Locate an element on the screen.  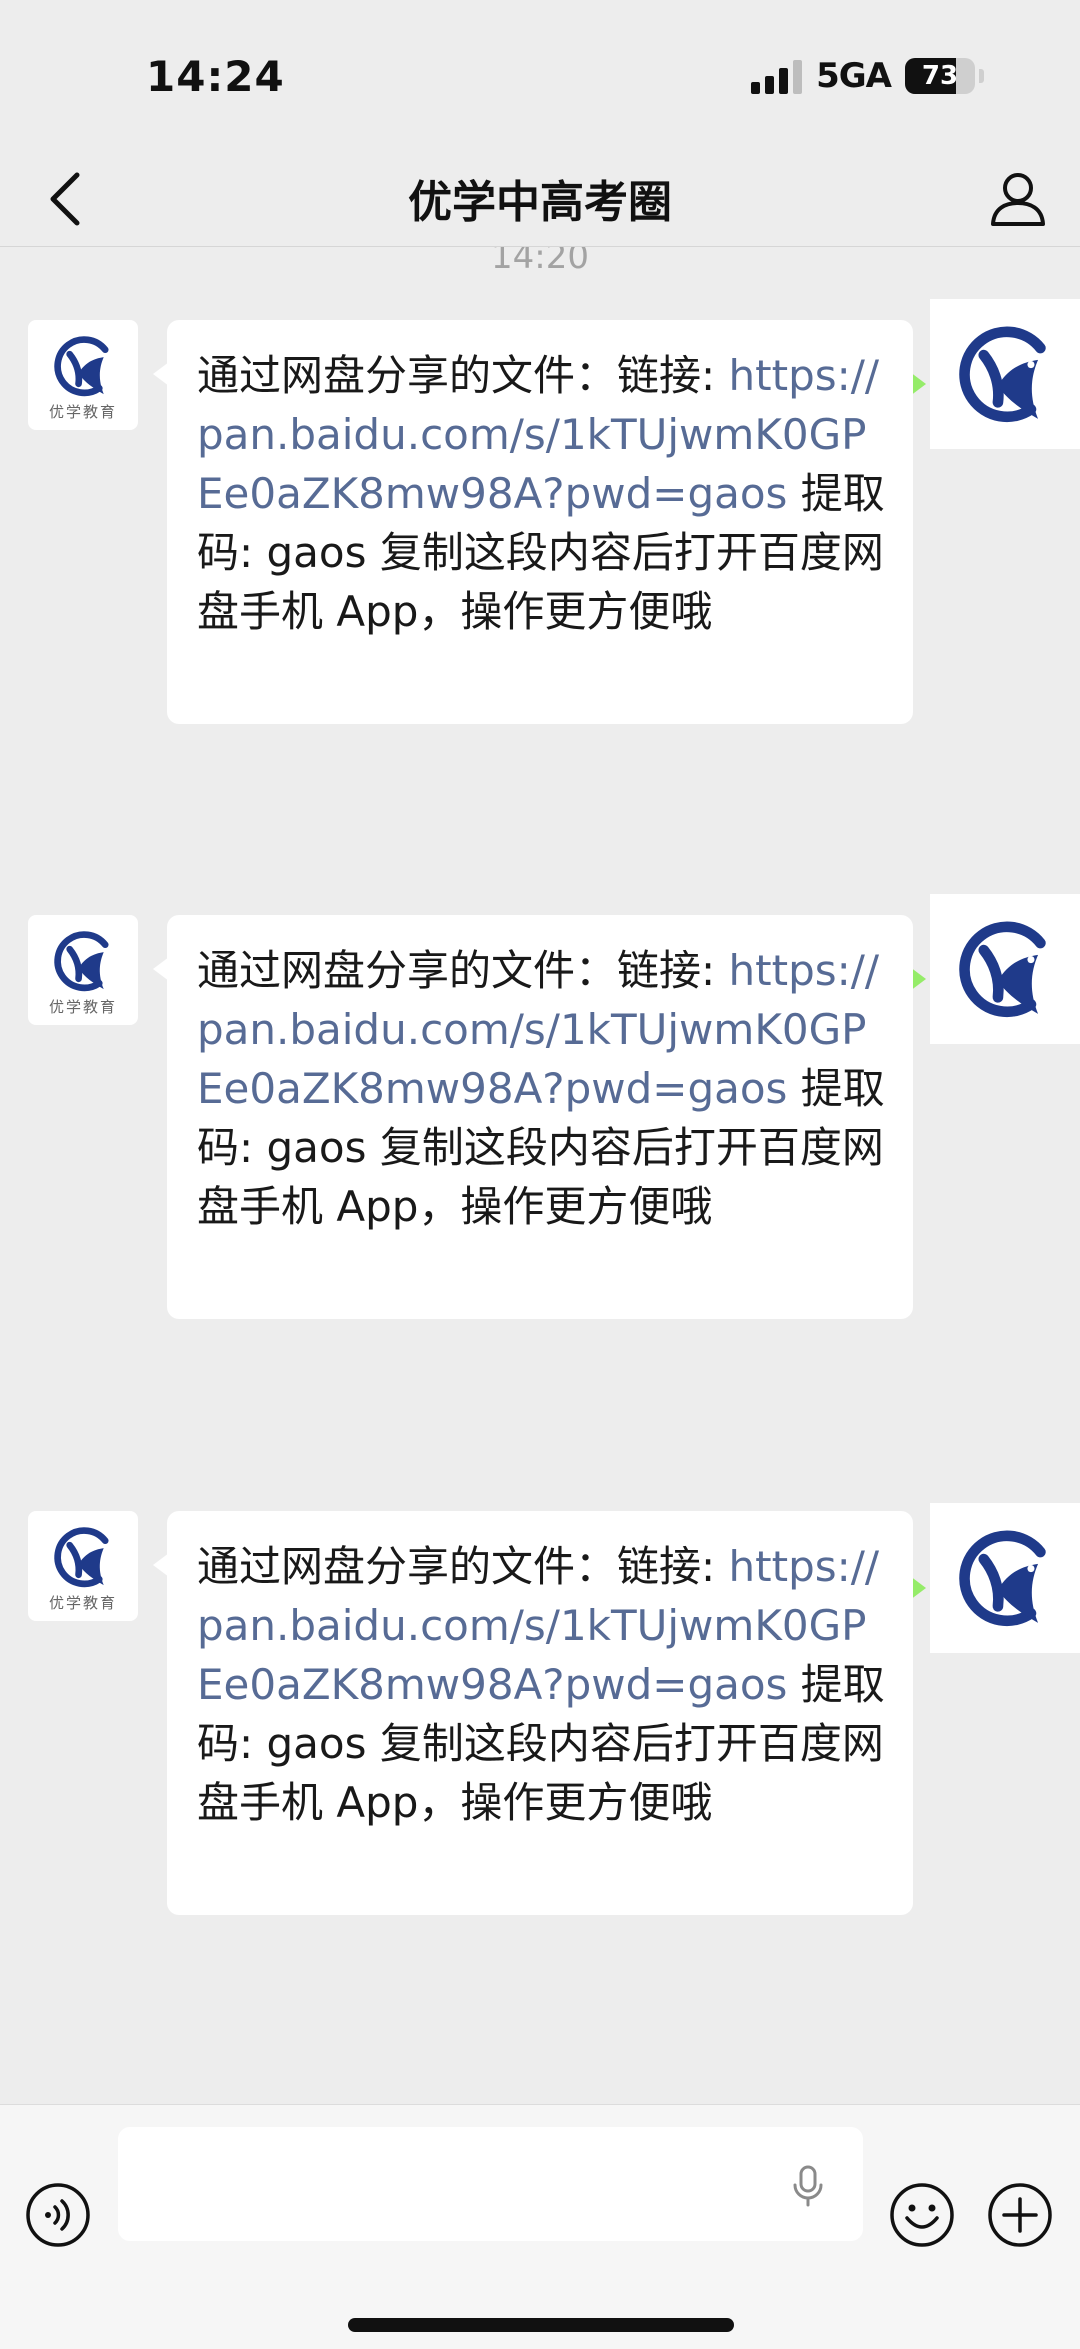
battery-level: 73 is located at coordinates (940, 76).